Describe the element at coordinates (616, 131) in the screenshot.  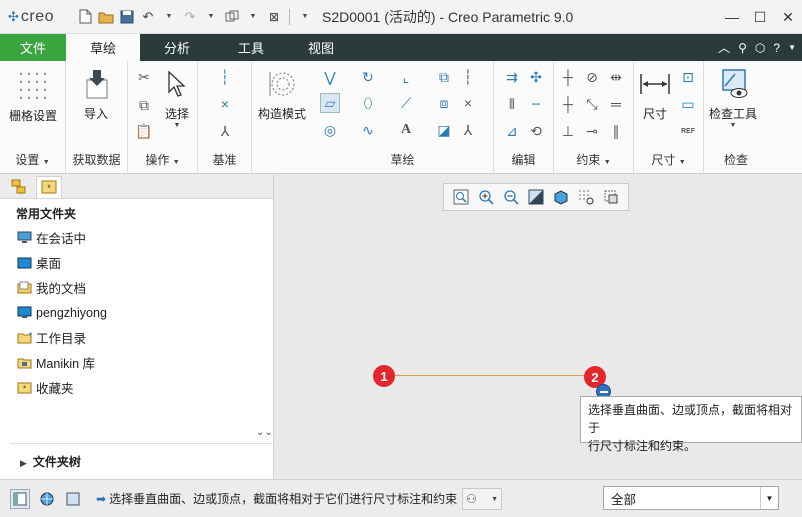
I see `parallel-constraint-icon: ∥` at that location.